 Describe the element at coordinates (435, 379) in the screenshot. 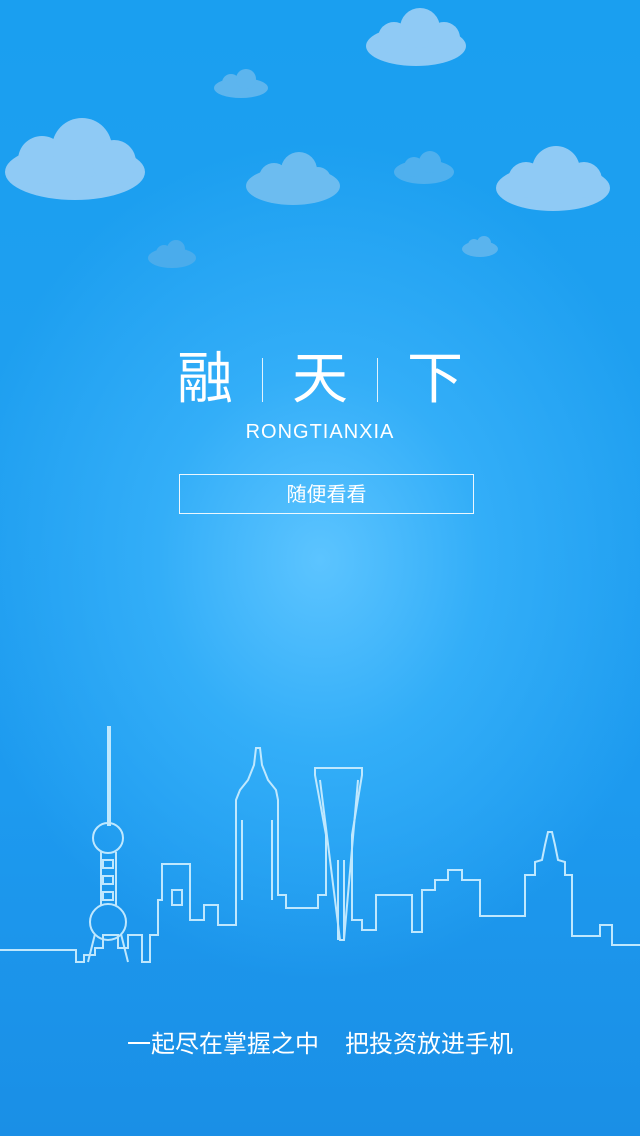

I see `logo-char-3: 下` at that location.